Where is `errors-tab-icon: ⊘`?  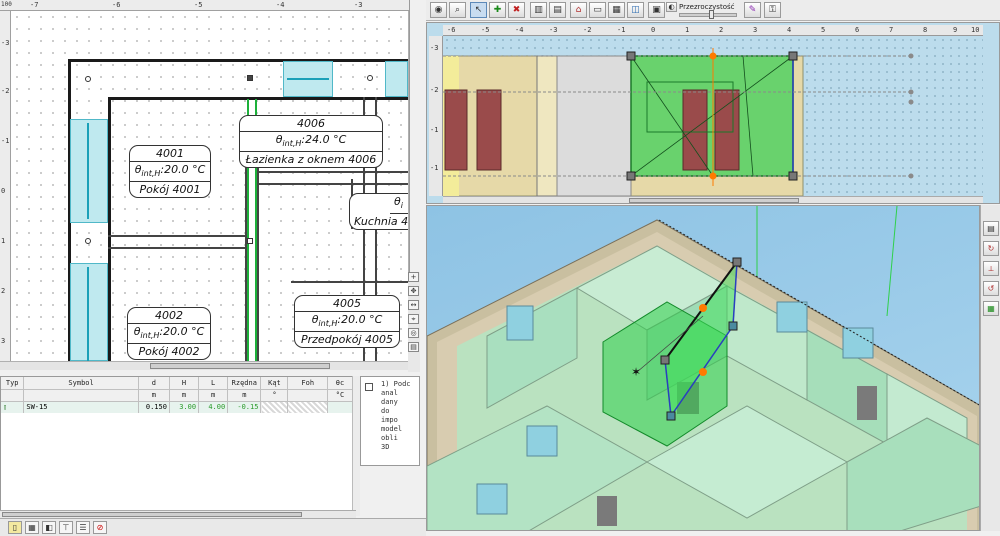 errors-tab-icon: ⊘ is located at coordinates (100, 527).